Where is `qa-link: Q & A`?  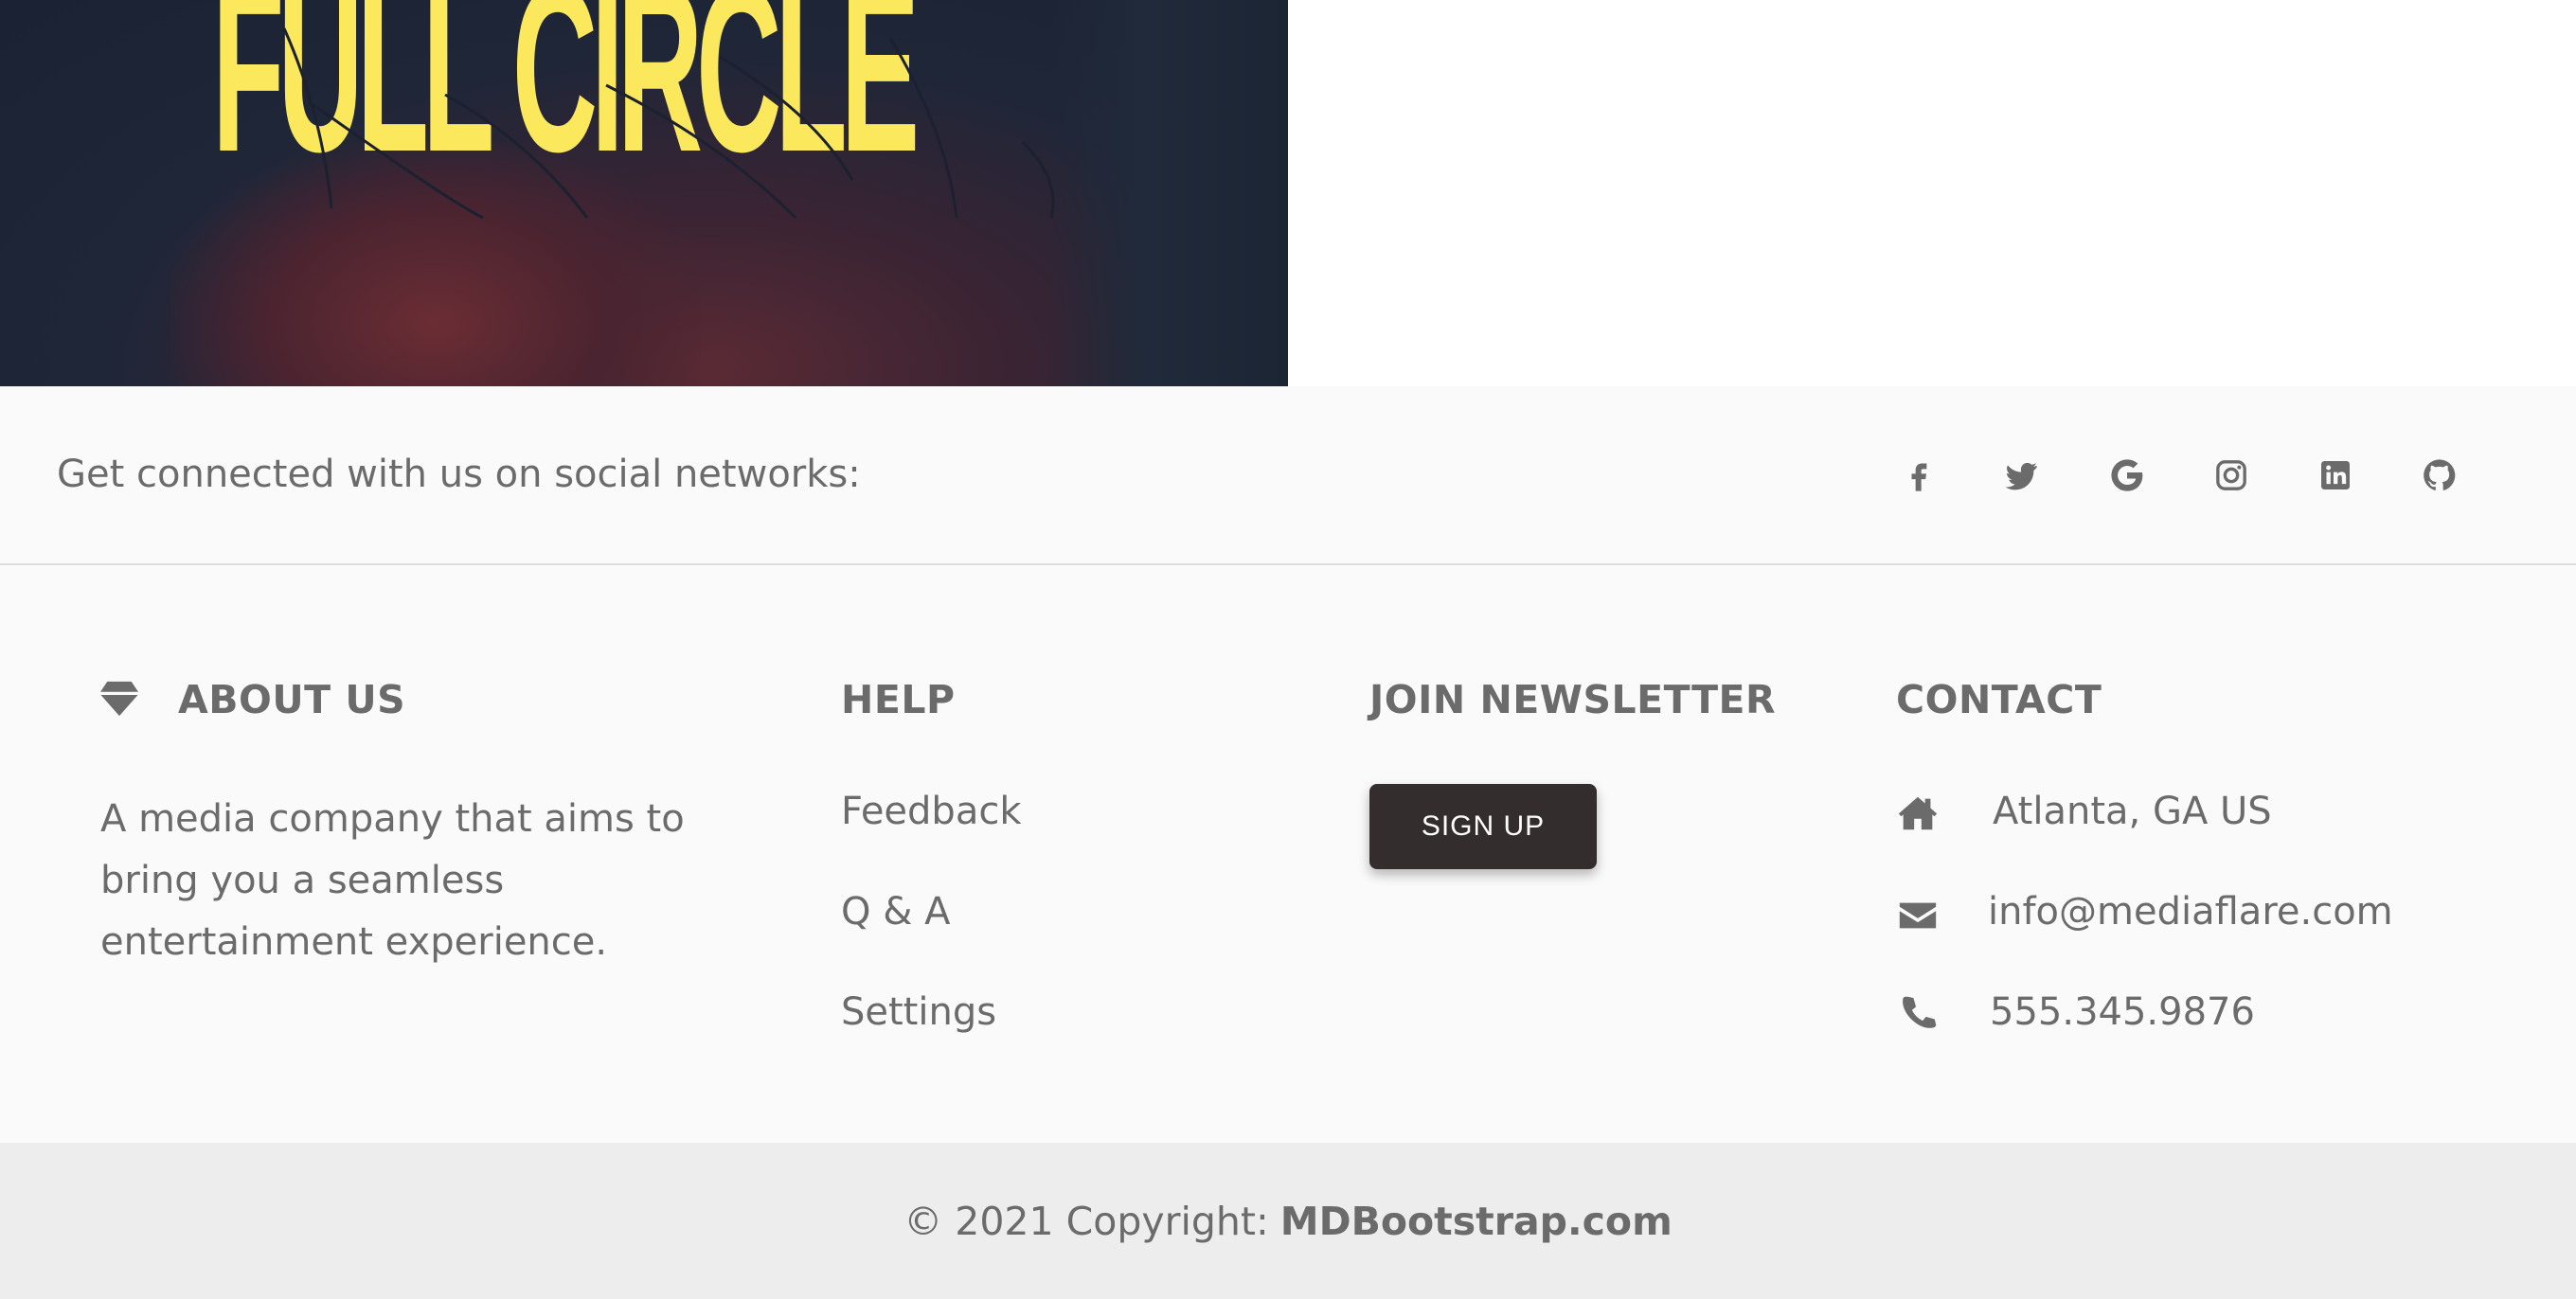 qa-link: Q & A is located at coordinates (895, 912).